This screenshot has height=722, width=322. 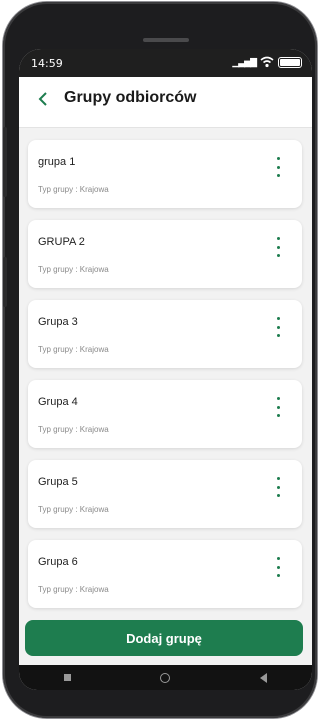 What do you see at coordinates (164, 638) in the screenshot?
I see `add-group-button: Dodaj grupę` at bounding box center [164, 638].